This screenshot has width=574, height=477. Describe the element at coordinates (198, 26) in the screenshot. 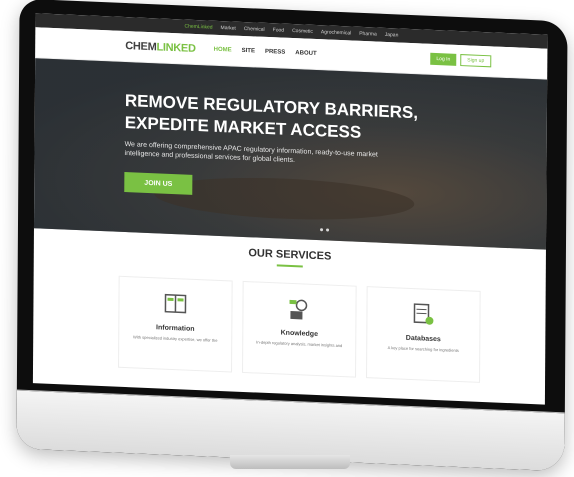

I see `utility-link-chemlinked: ChemLinked` at that location.